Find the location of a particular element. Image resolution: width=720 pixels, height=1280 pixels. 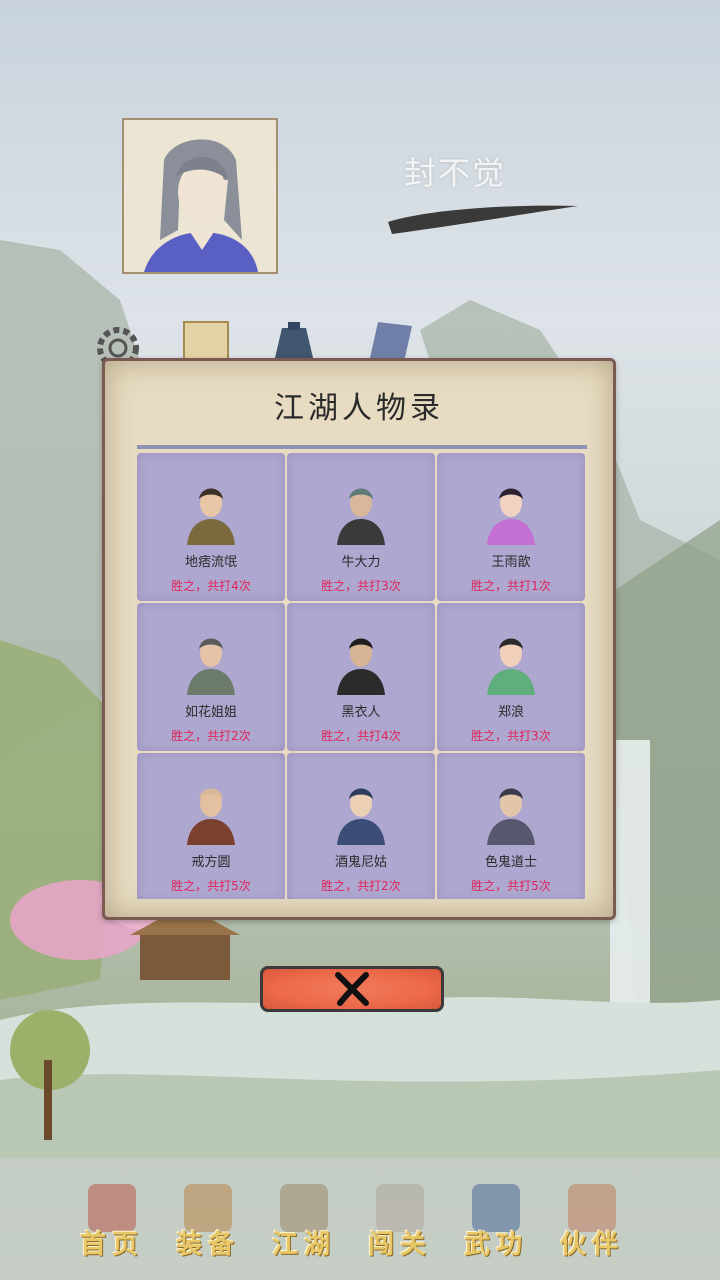

bottom-nav: 首页 装备 江湖 闯关 武功 伙伴 is located at coordinates (360, 1220).